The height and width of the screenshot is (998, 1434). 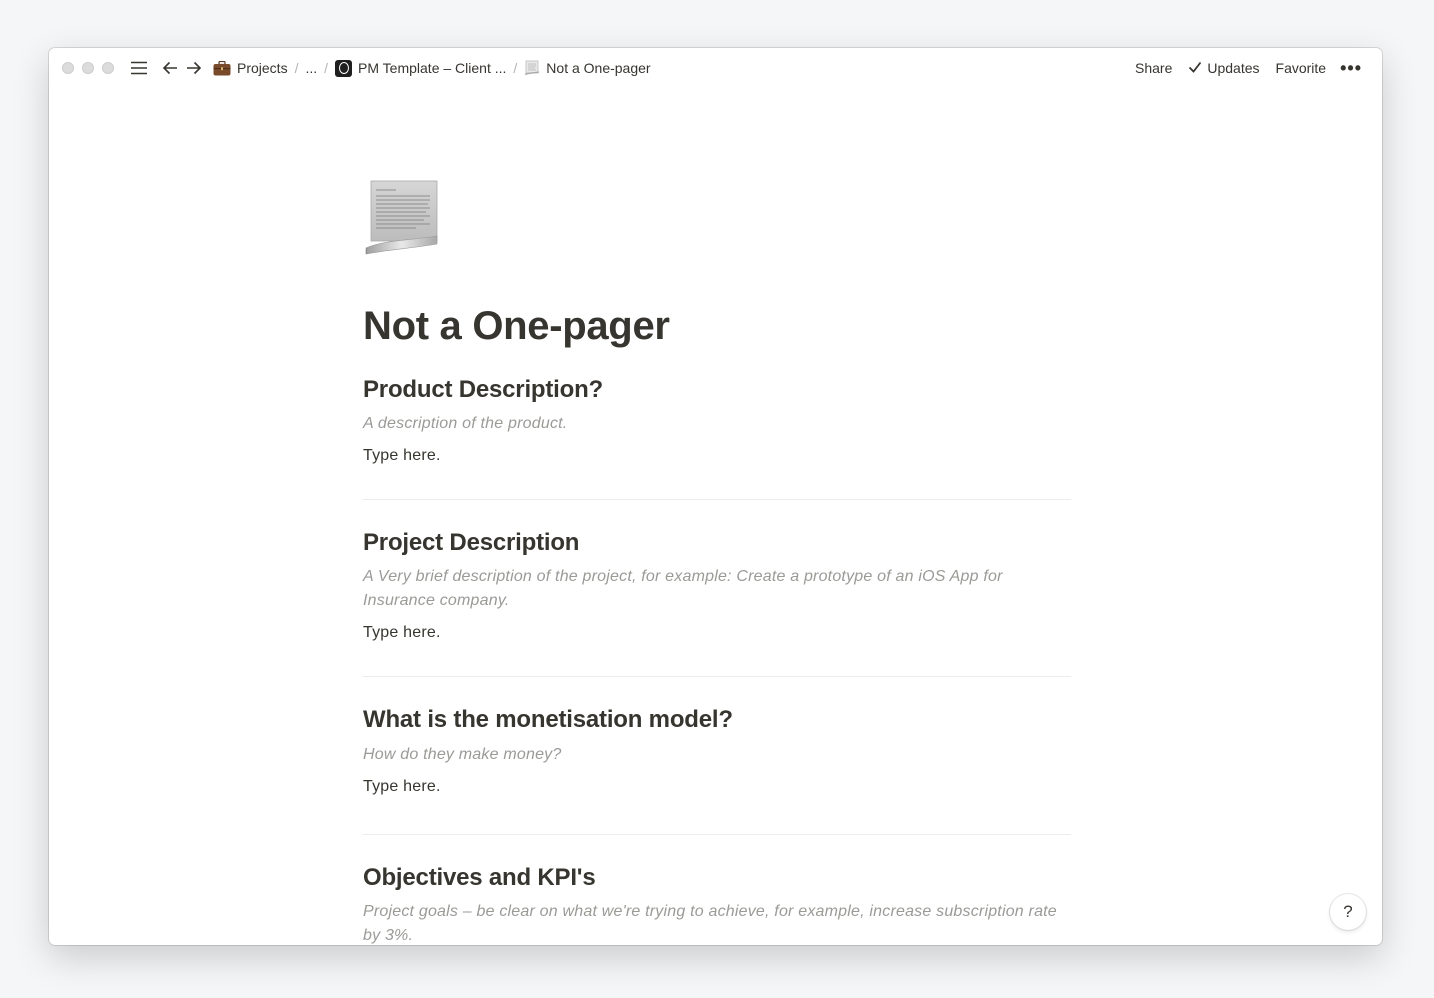 I want to click on back-arrow-icon, so click(x=170, y=68).